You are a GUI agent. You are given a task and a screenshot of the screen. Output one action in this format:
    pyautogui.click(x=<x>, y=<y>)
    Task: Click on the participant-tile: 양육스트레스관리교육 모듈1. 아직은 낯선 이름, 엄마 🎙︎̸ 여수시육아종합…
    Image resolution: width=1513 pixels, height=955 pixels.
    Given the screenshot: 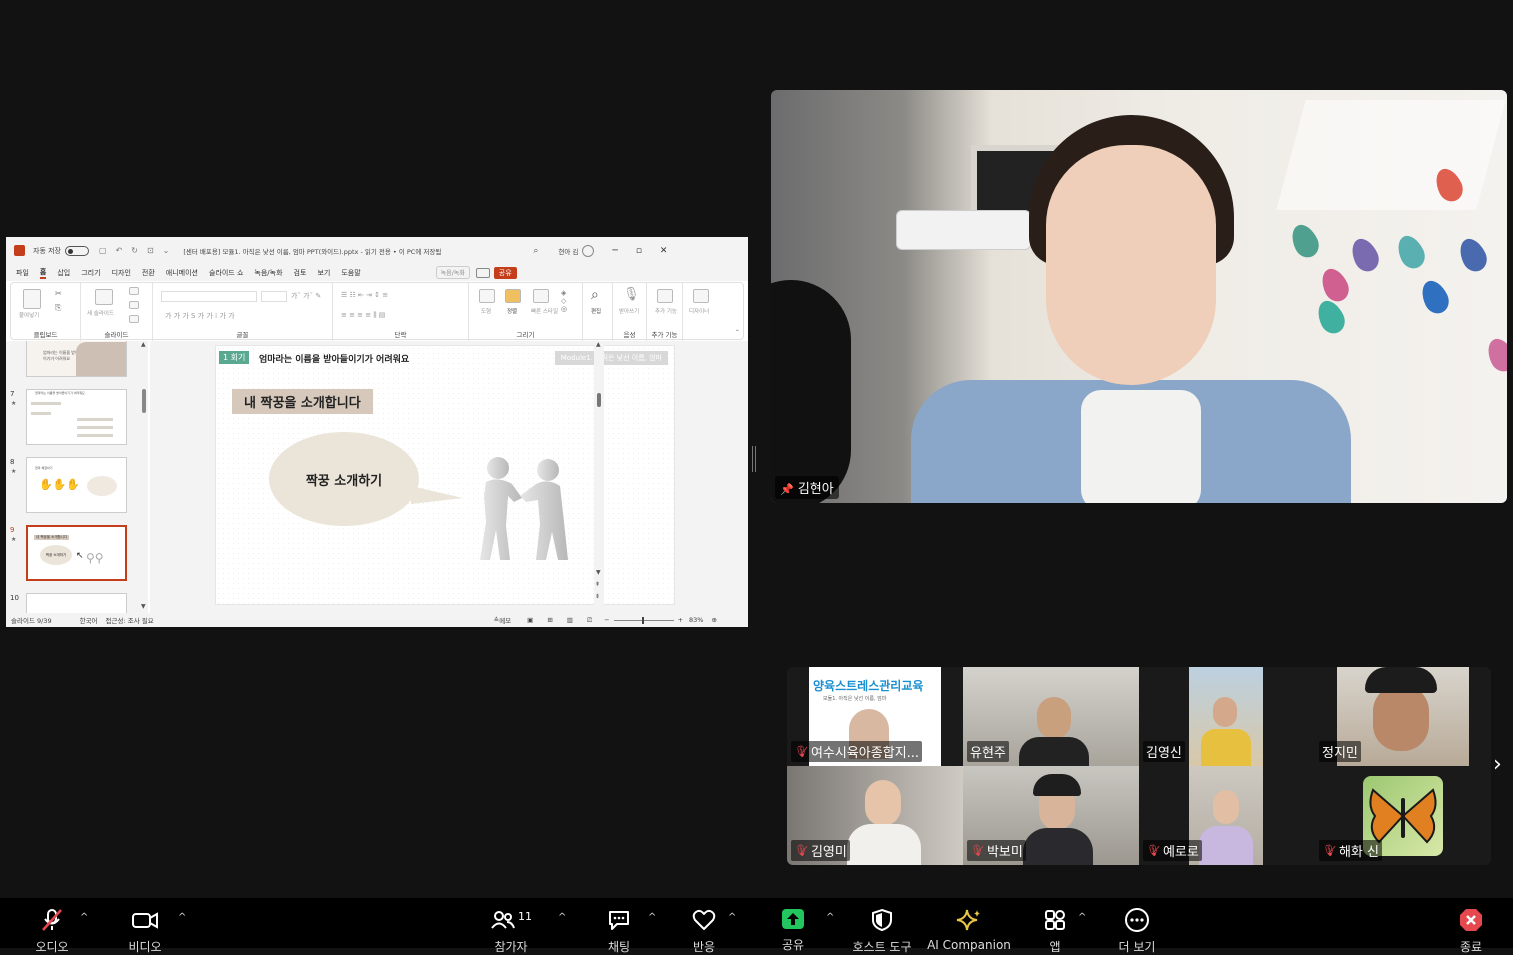 What is the action you would take?
    pyautogui.click(x=875, y=716)
    